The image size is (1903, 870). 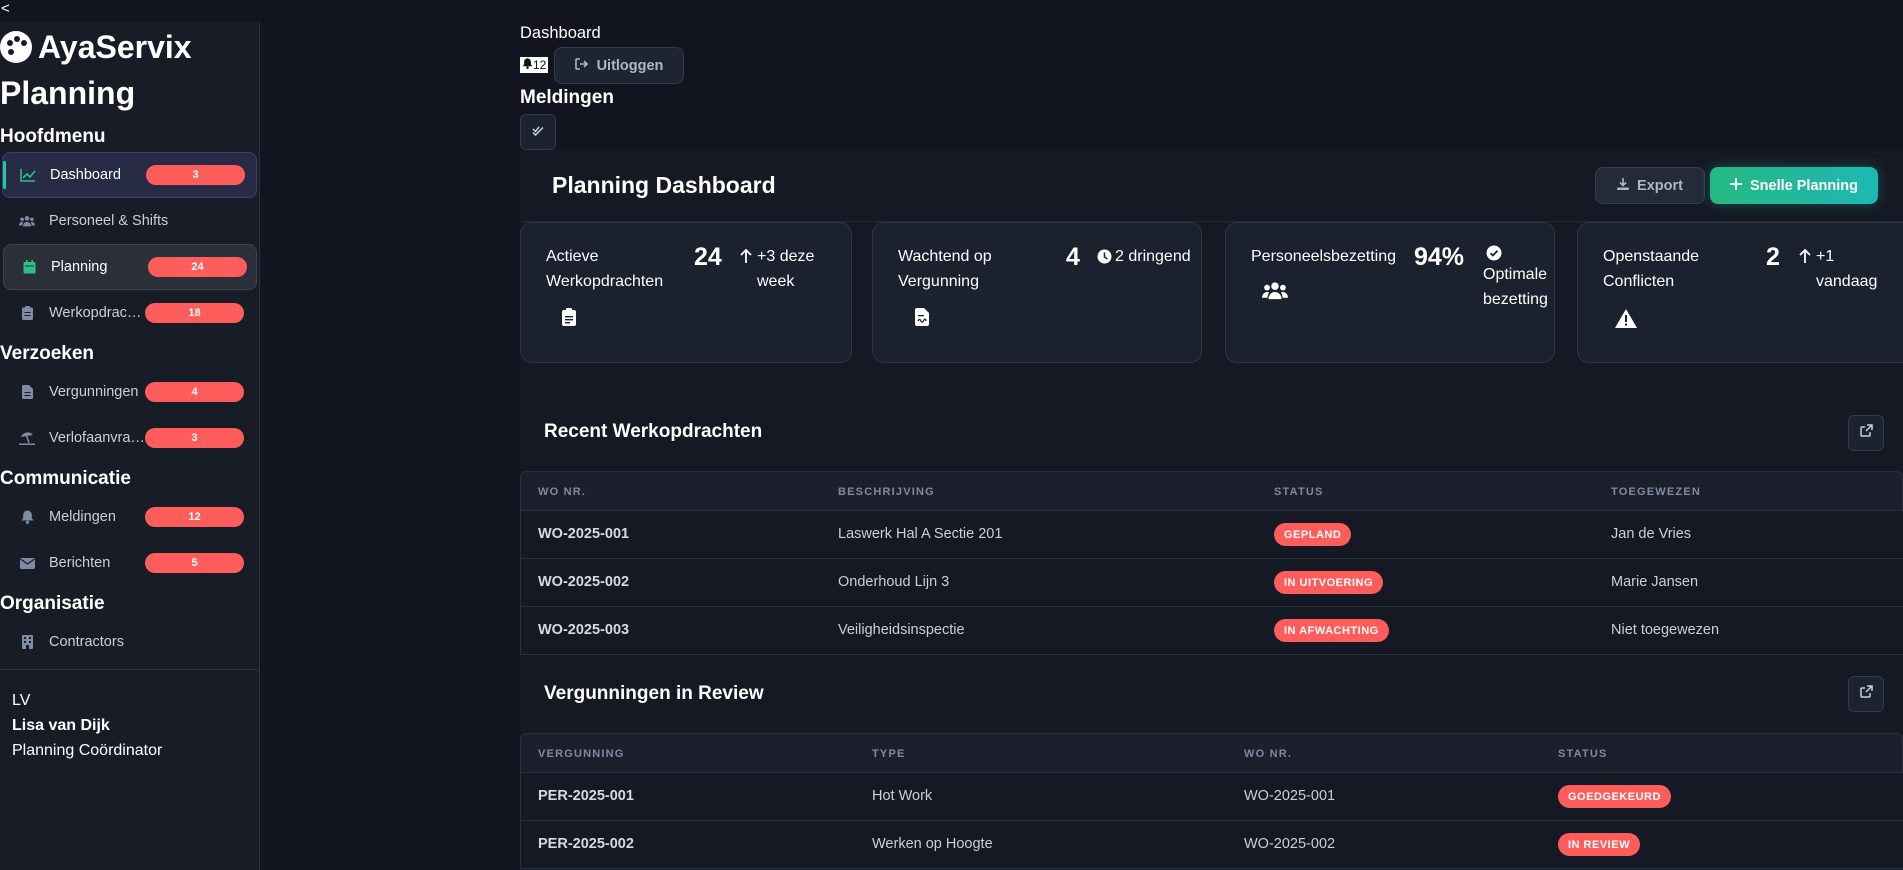 What do you see at coordinates (129, 438) in the screenshot?
I see `sidebar-item-verlofaanvragen: Verlofaanvragen 3` at bounding box center [129, 438].